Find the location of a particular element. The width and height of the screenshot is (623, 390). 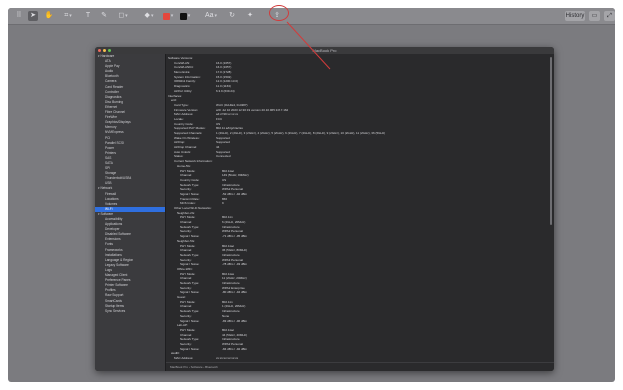

text-icon: T is located at coordinates (88, 15).